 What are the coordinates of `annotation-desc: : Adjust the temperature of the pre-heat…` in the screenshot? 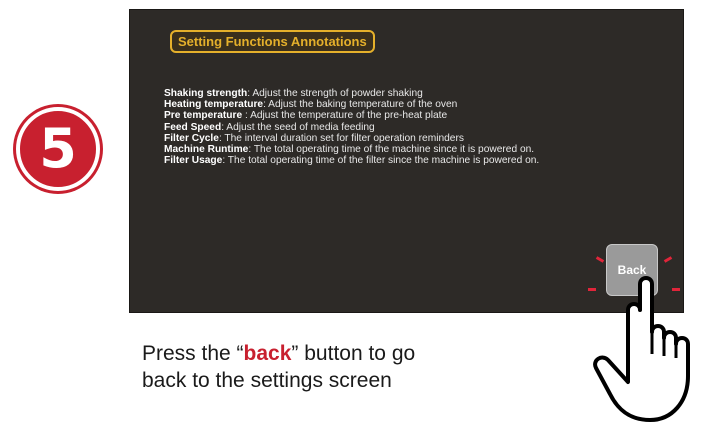 It's located at (345, 116).